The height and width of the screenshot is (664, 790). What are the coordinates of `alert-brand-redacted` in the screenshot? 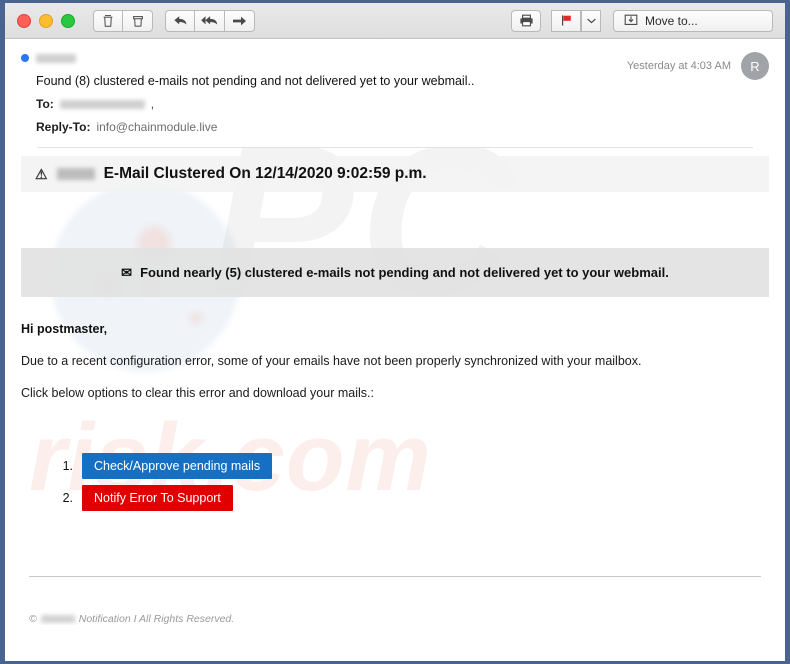 It's located at (75, 174).